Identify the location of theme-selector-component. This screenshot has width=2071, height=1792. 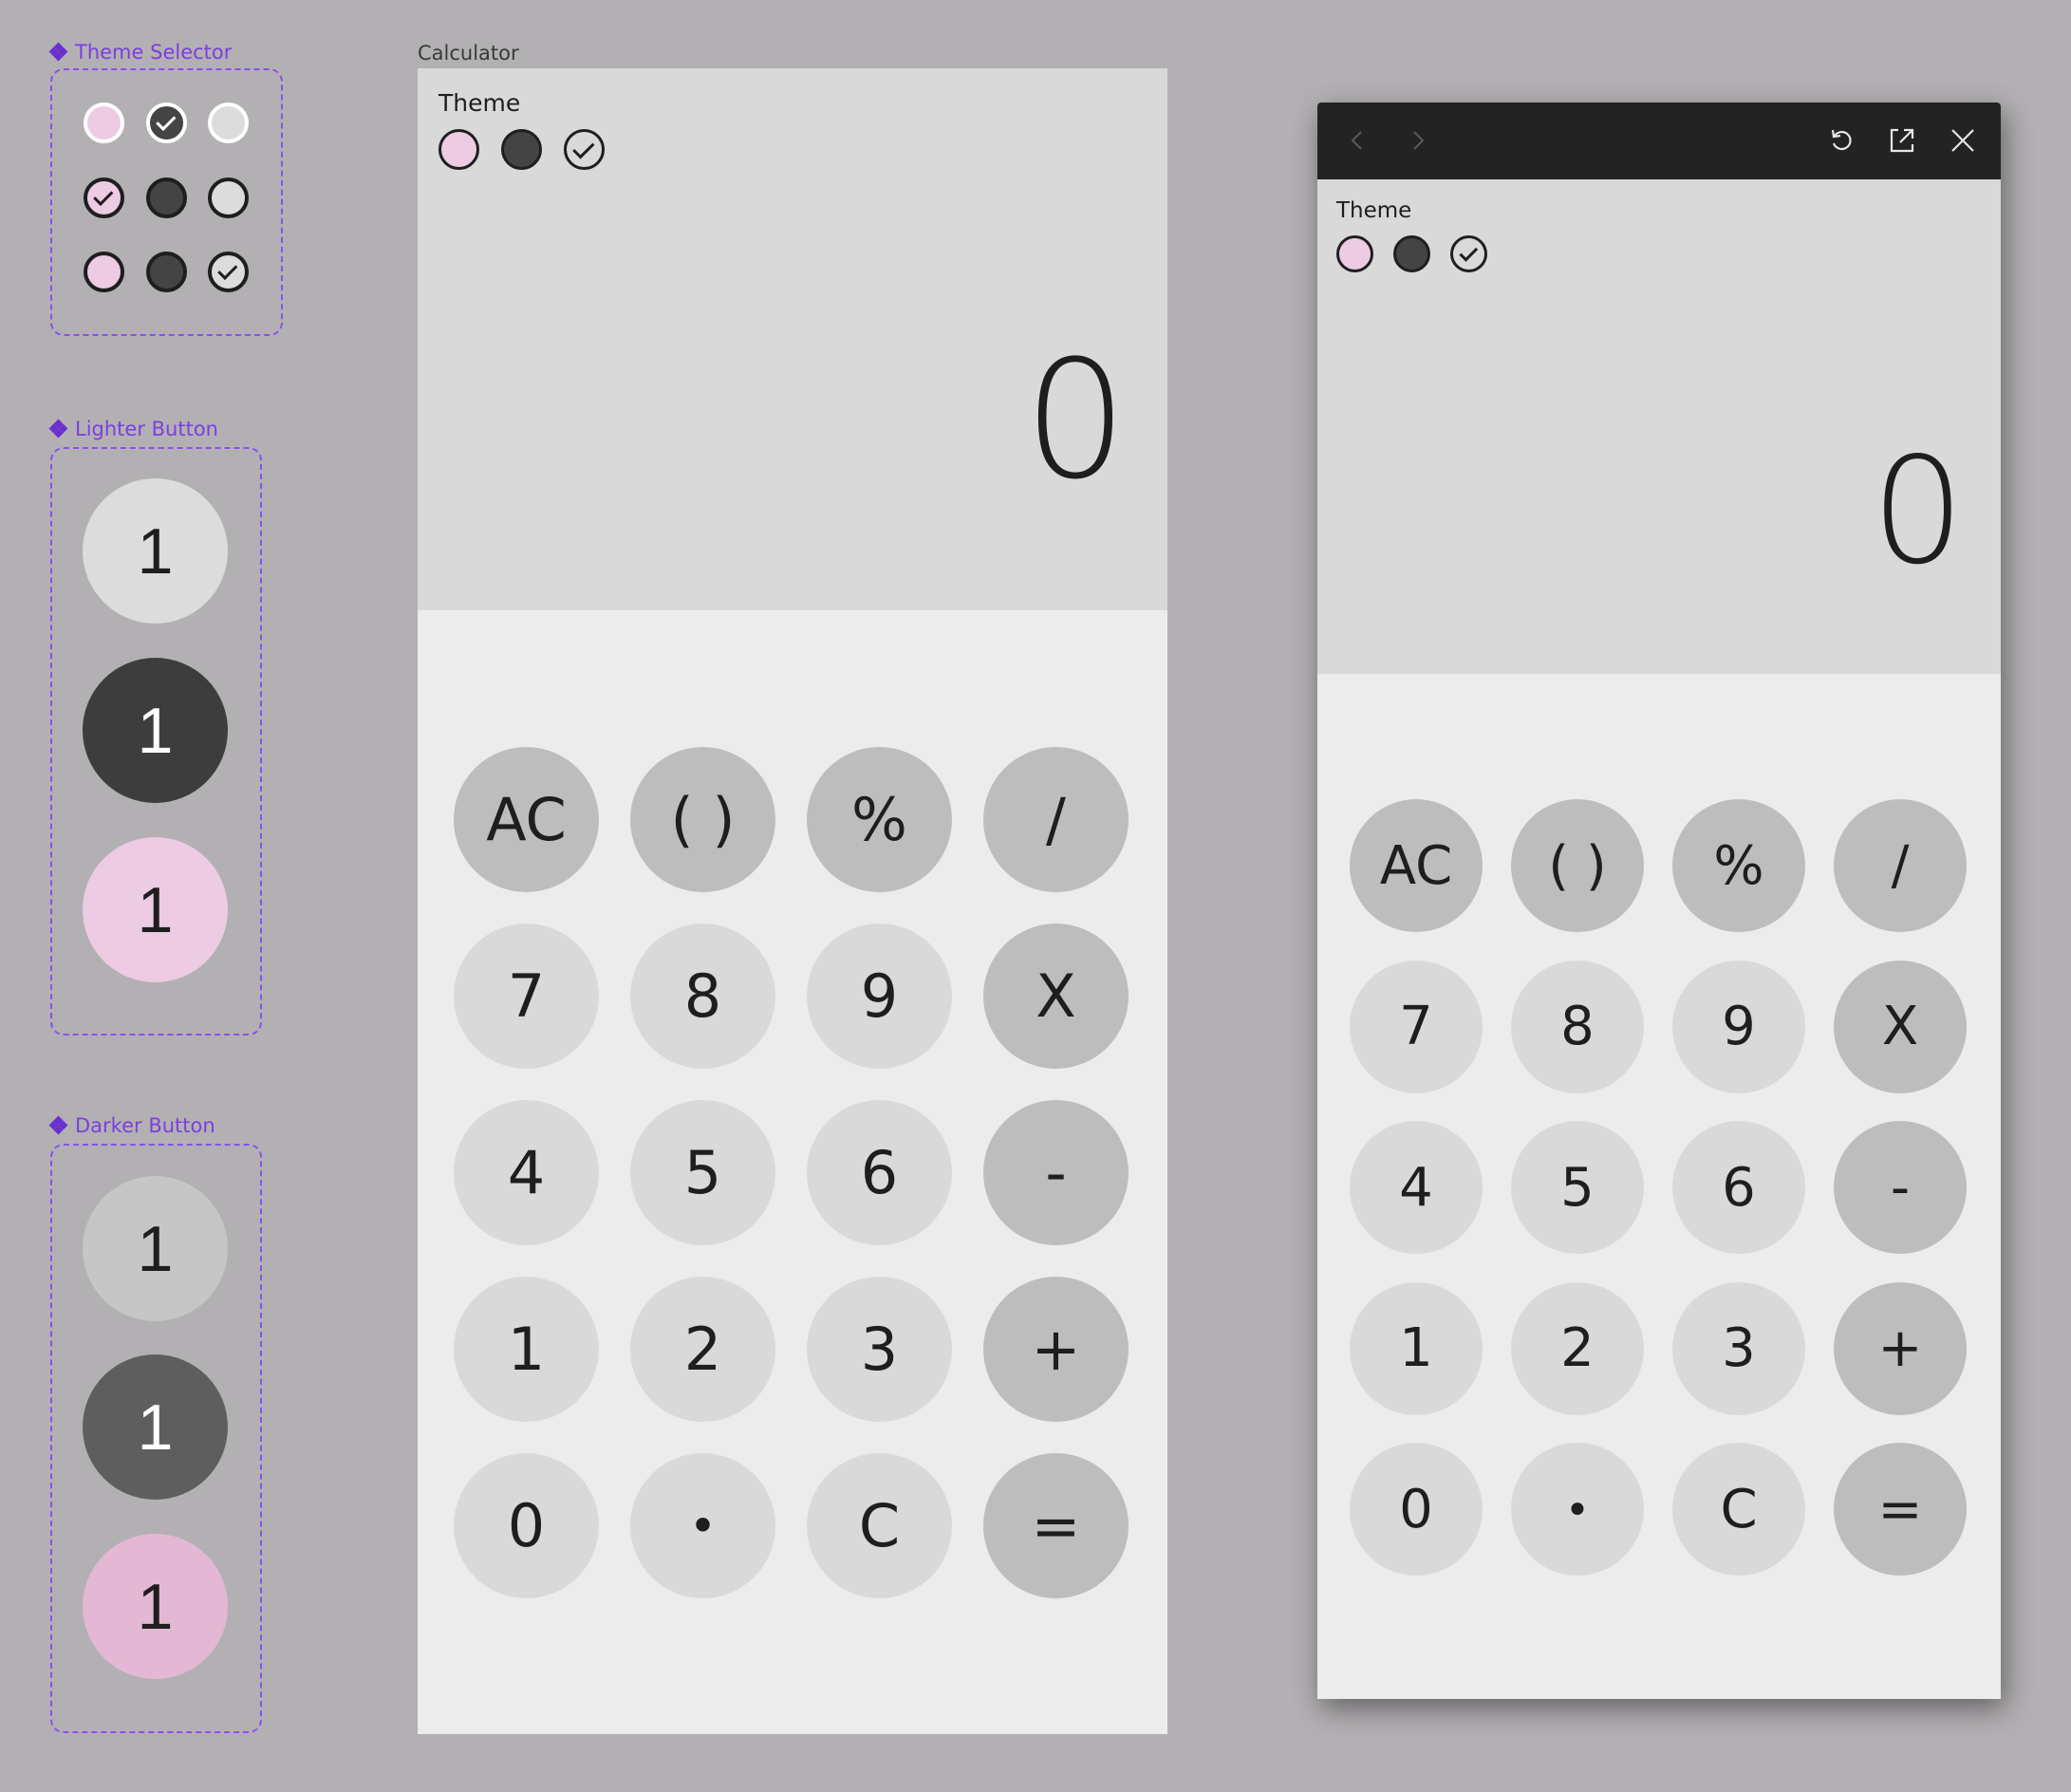
(167, 202).